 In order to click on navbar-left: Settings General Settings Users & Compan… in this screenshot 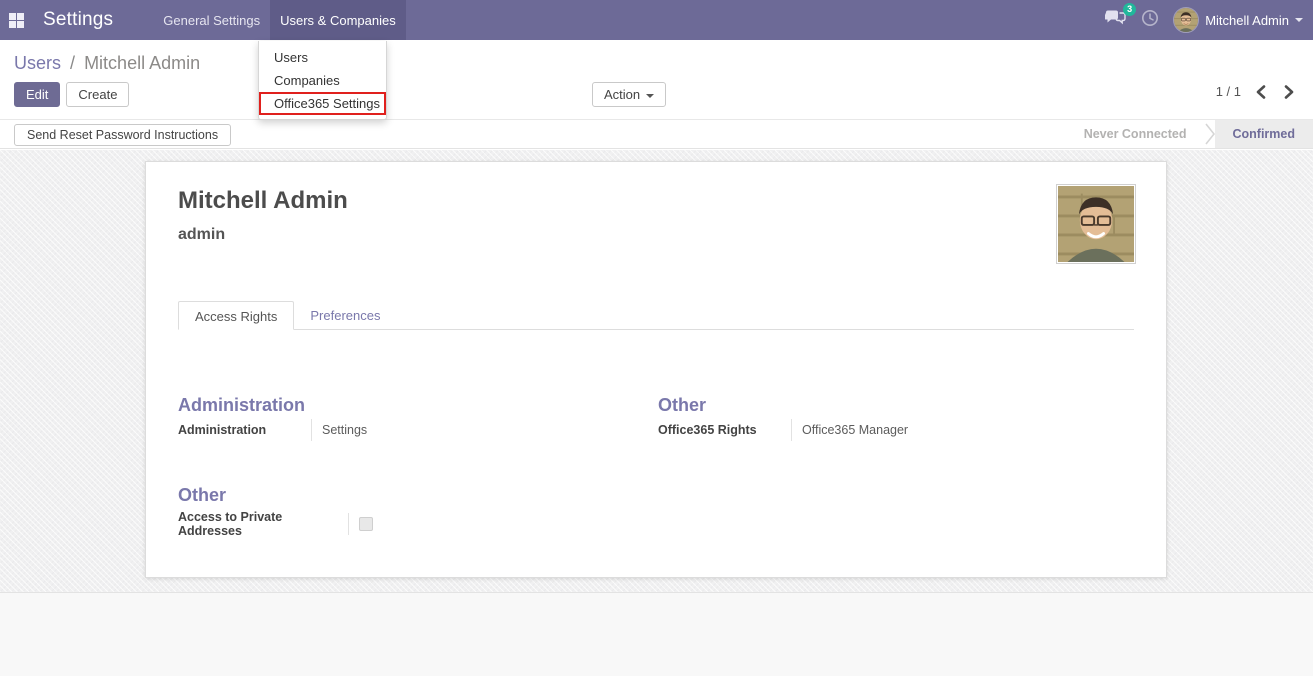, I will do `click(203, 20)`.